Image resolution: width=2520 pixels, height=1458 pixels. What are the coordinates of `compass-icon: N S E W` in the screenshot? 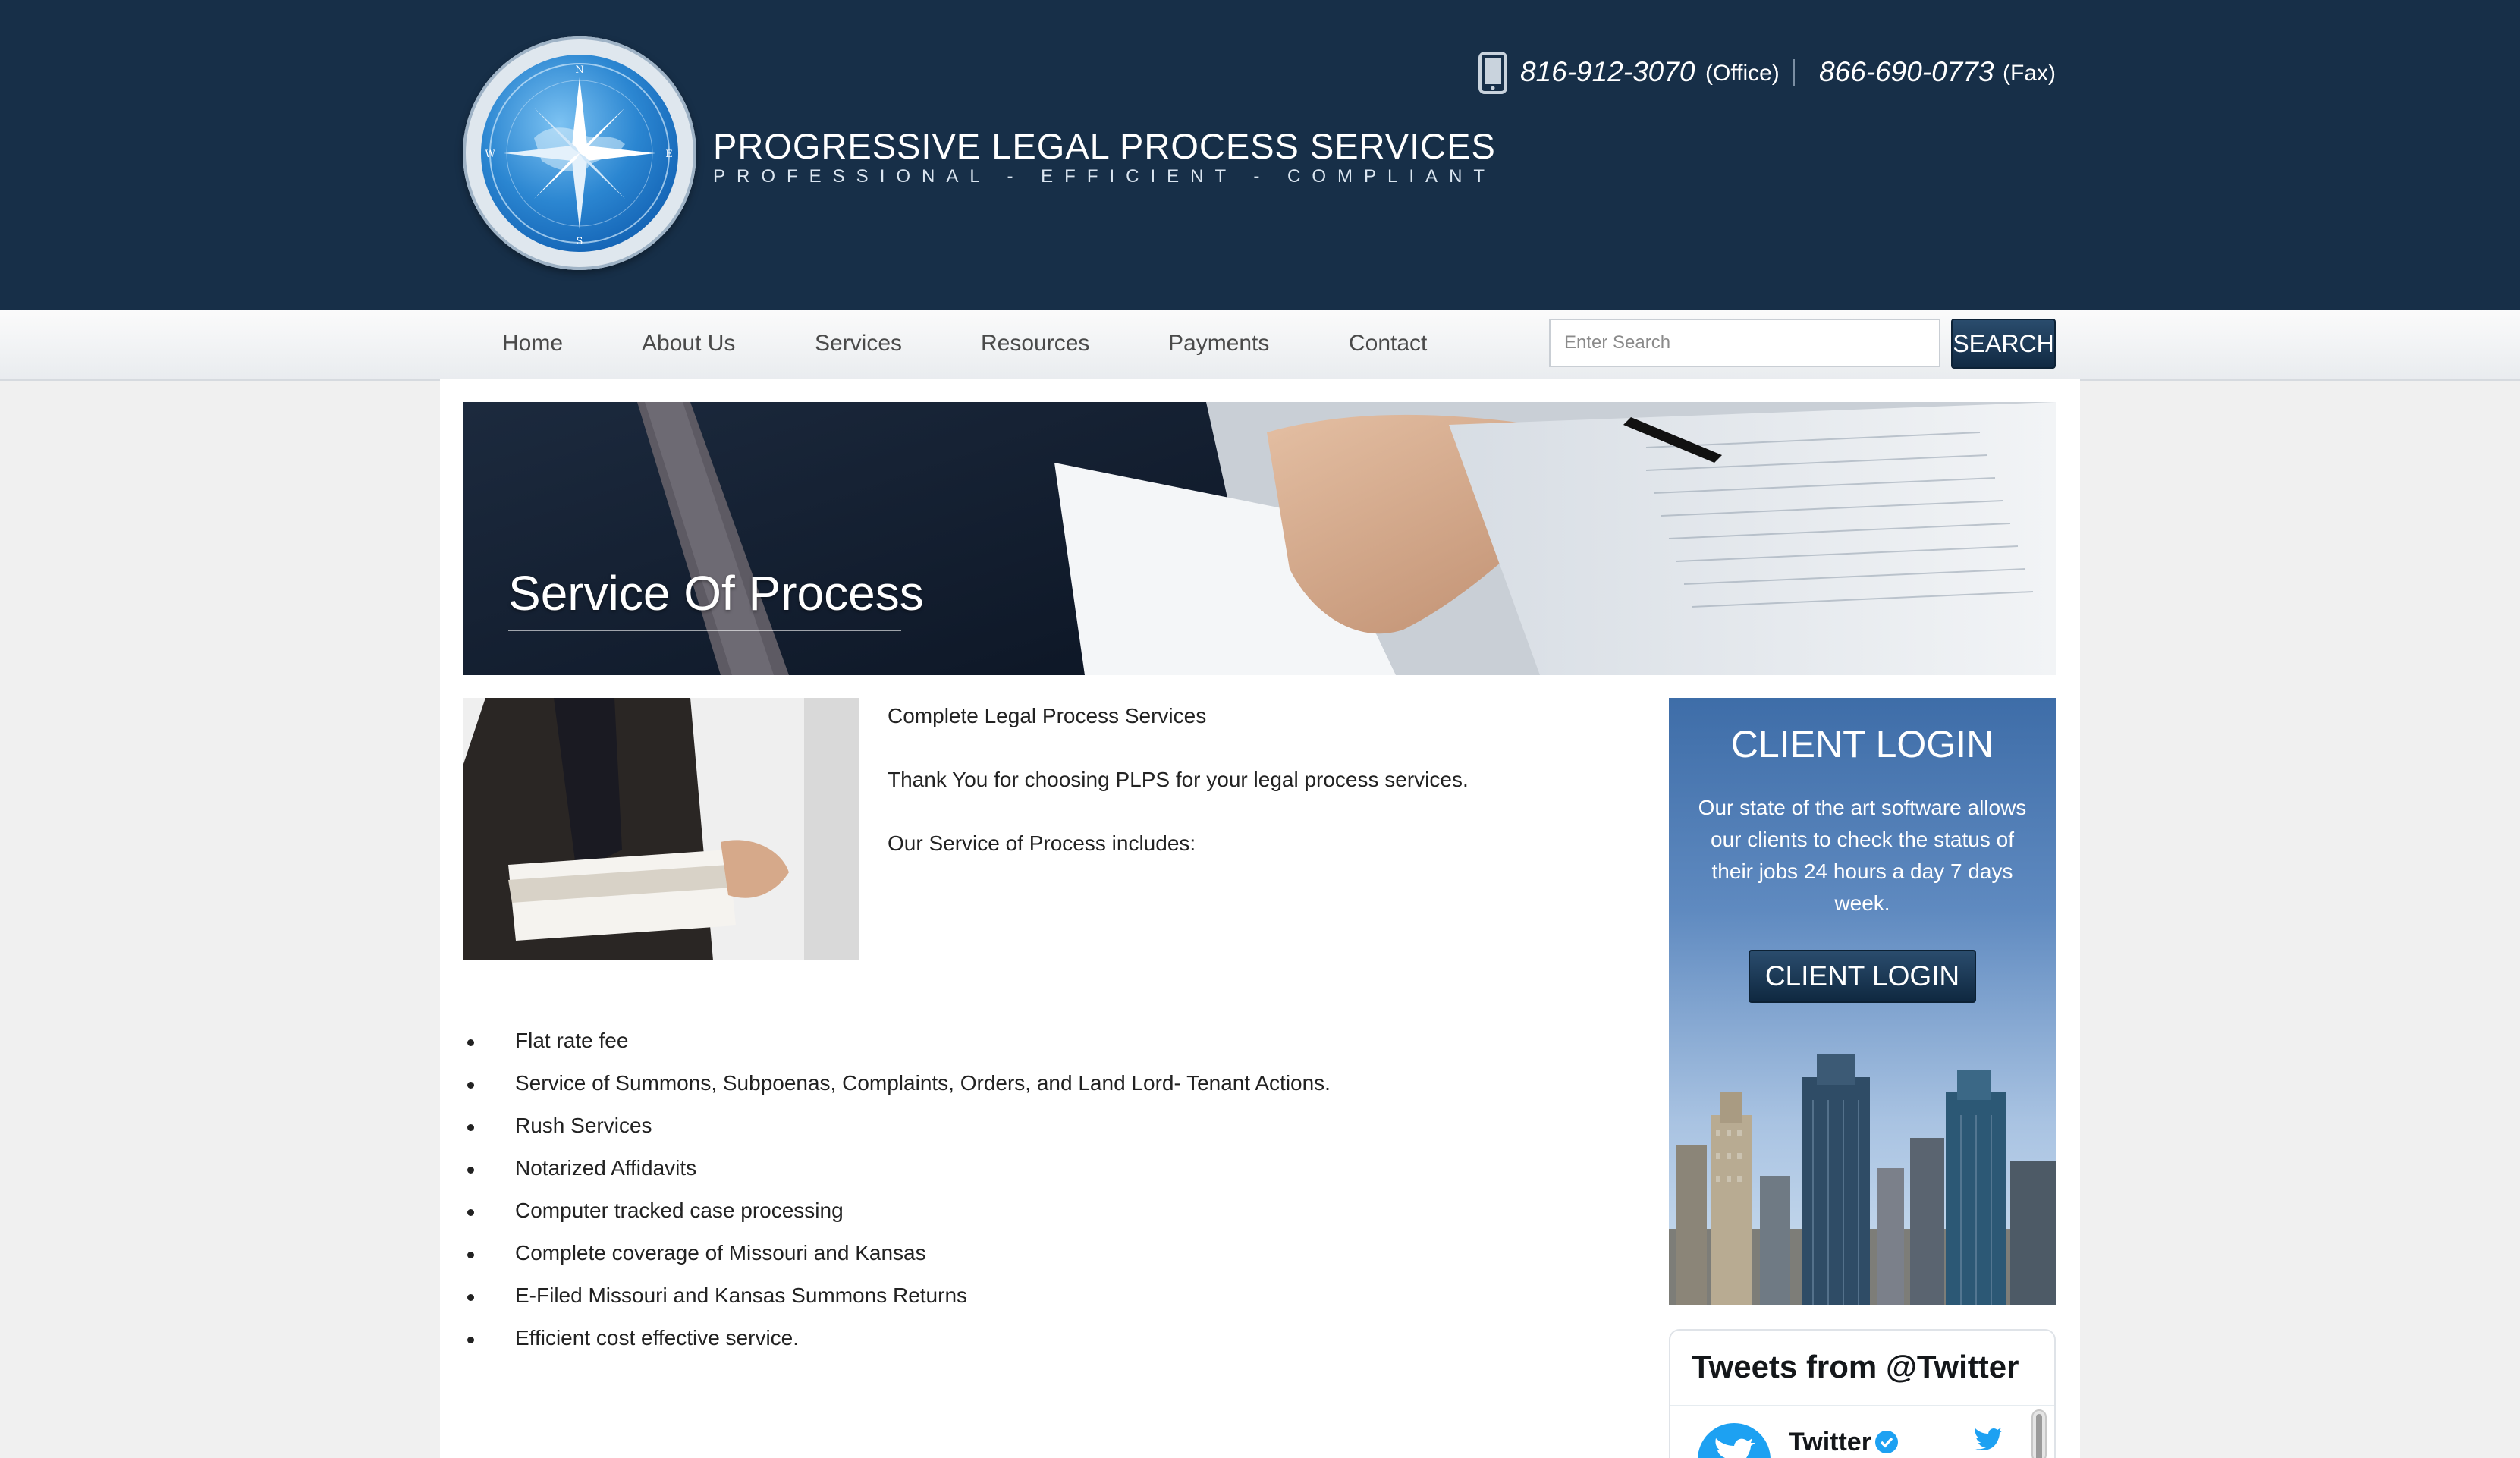 It's located at (579, 153).